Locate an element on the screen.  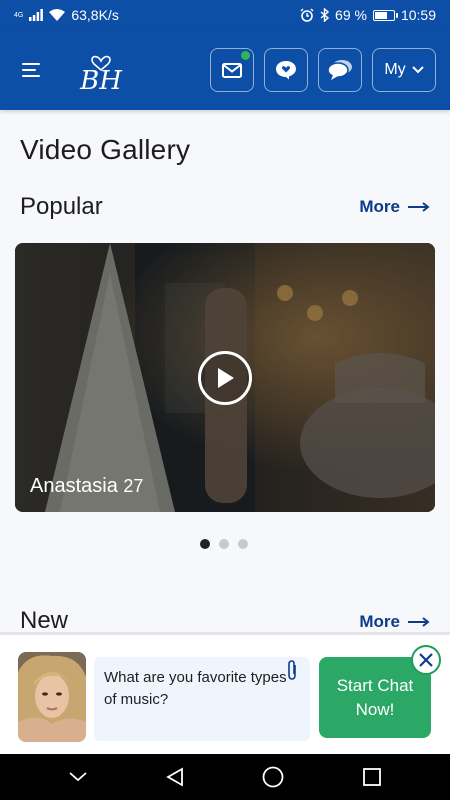
start-chat-label: Start Chat Now! is located at coordinates (375, 697).